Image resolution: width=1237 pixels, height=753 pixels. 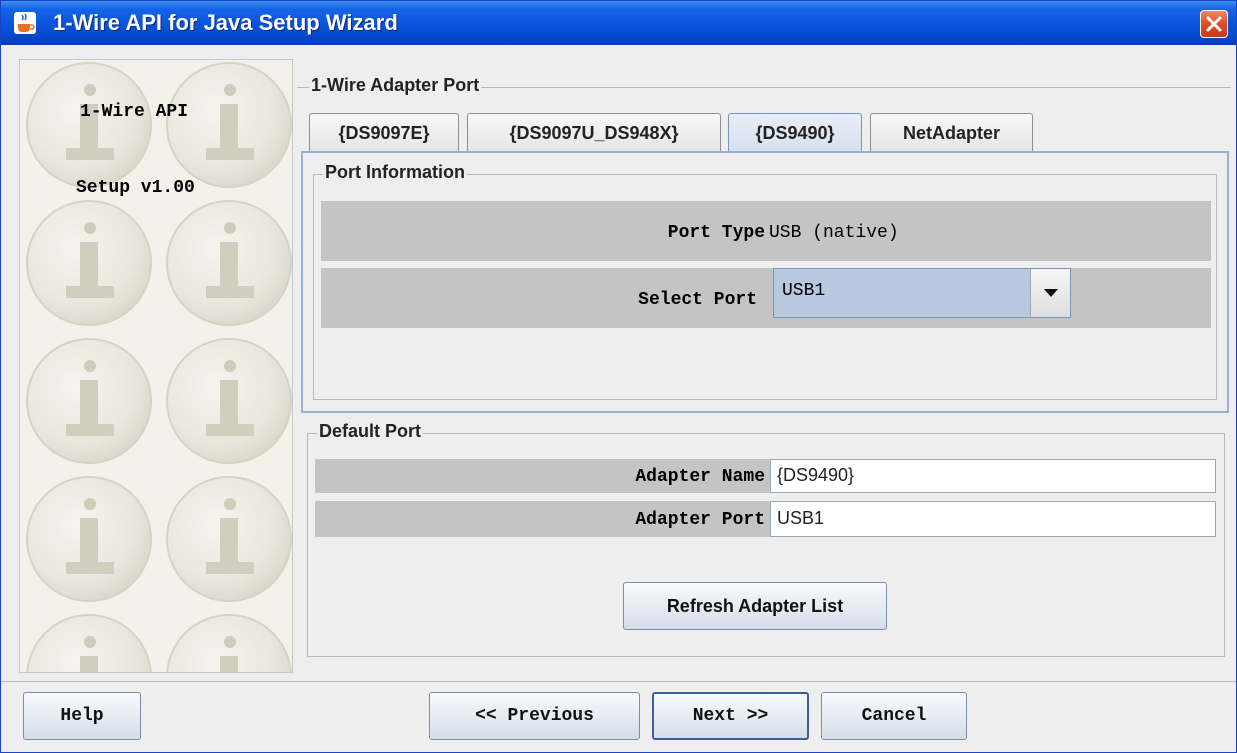 I want to click on default-port-title: Default Port, so click(x=370, y=431).